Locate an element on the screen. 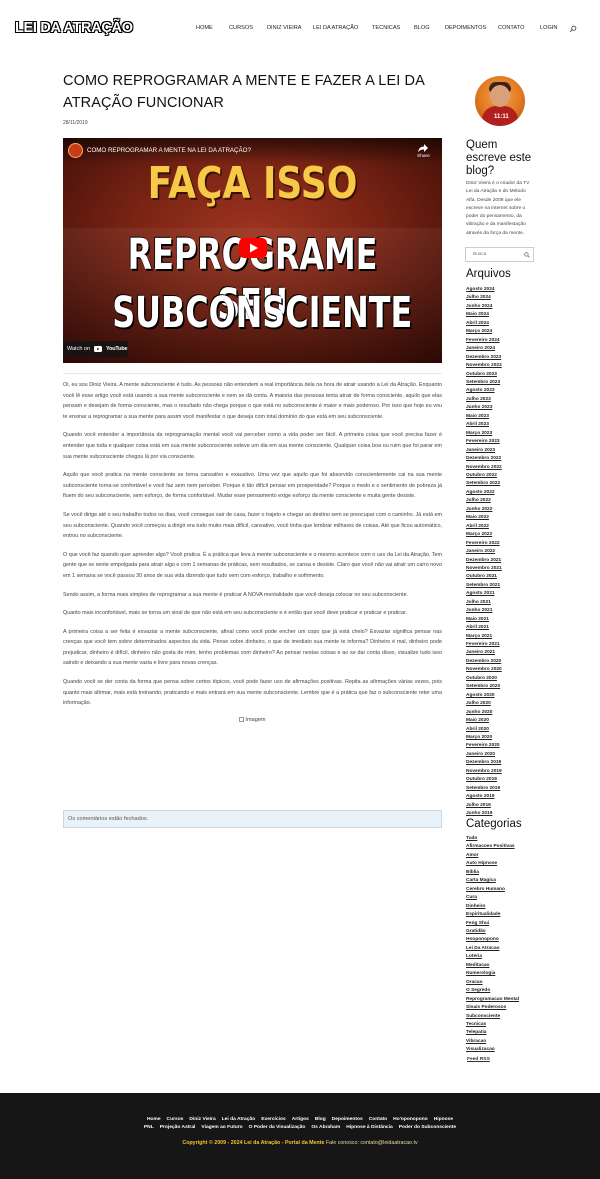 The image size is (600, 1179). footer-link: Depoimentos is located at coordinates (347, 1119).